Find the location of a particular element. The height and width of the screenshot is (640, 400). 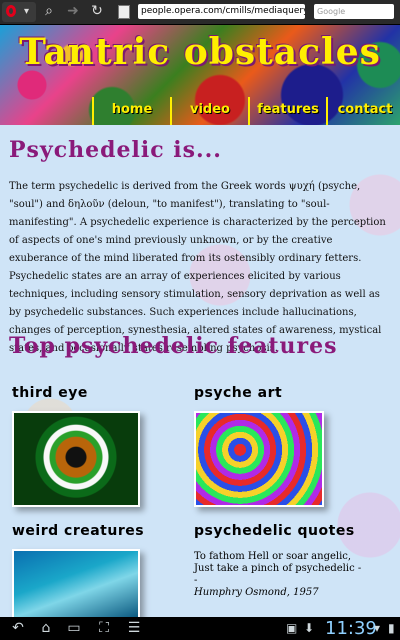

main-nav: home video features contact is located at coordinates (246, 111).